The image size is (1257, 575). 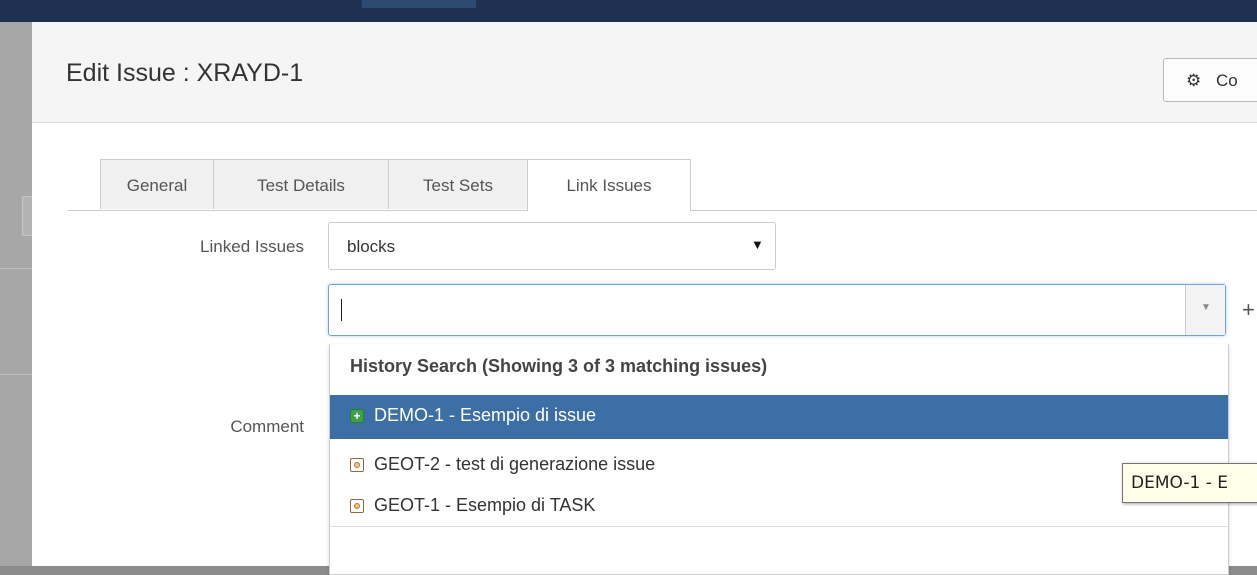 I want to click on tab-test-details: Test Details, so click(x=301, y=184).